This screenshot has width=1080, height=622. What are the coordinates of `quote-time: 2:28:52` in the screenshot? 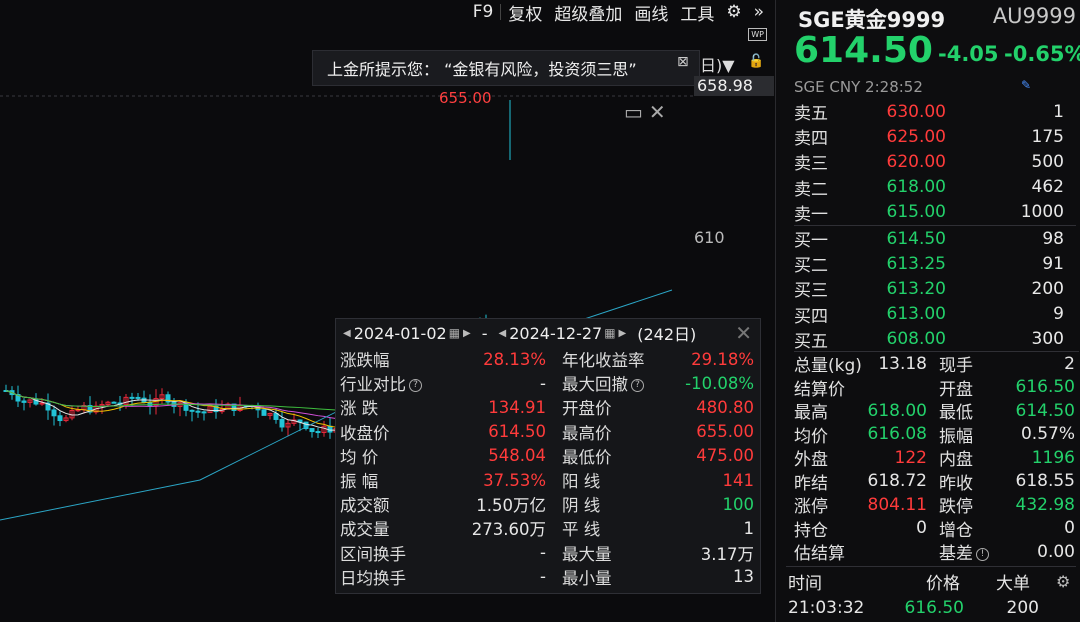 It's located at (894, 87).